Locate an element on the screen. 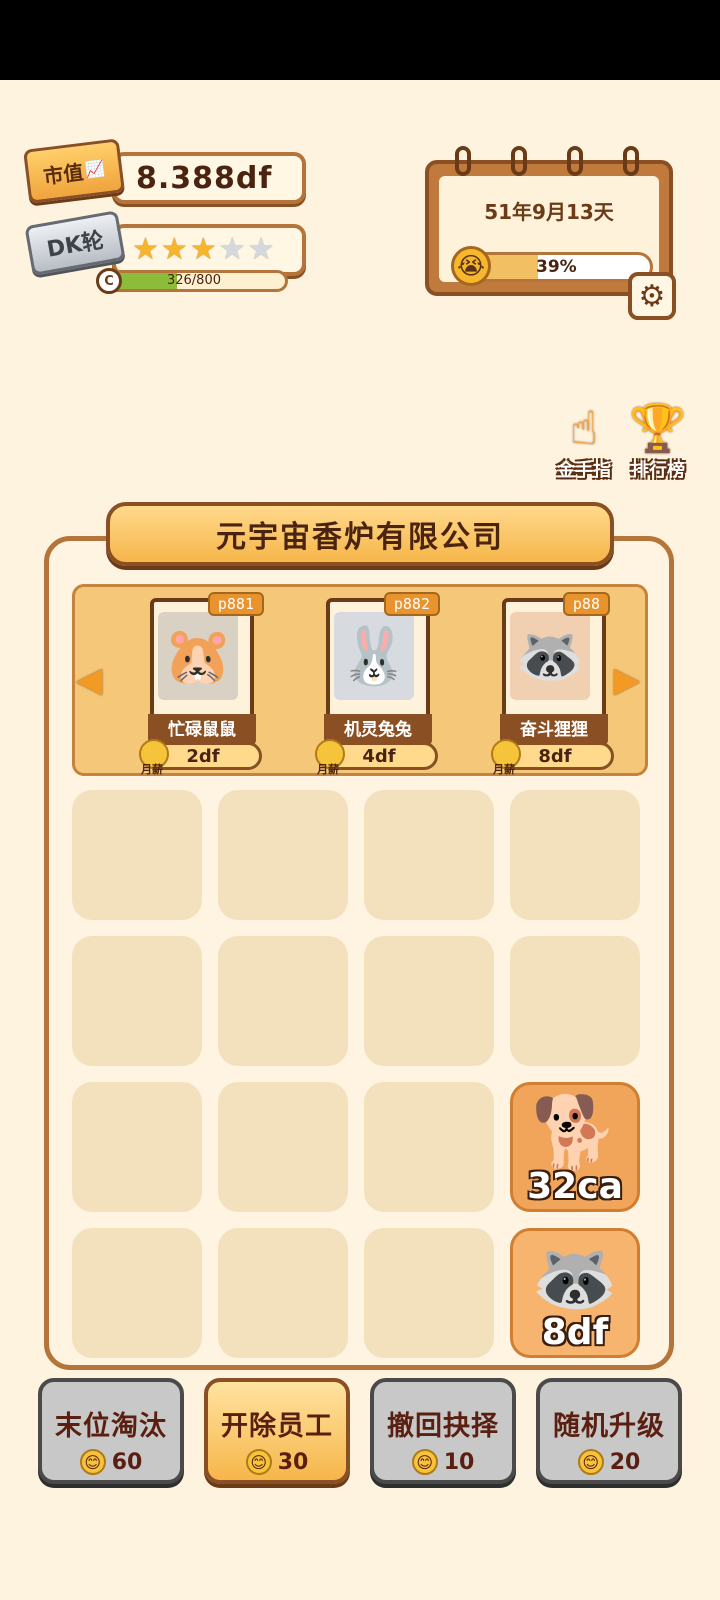  action-label: 末位淘汰 is located at coordinates (111, 1426).